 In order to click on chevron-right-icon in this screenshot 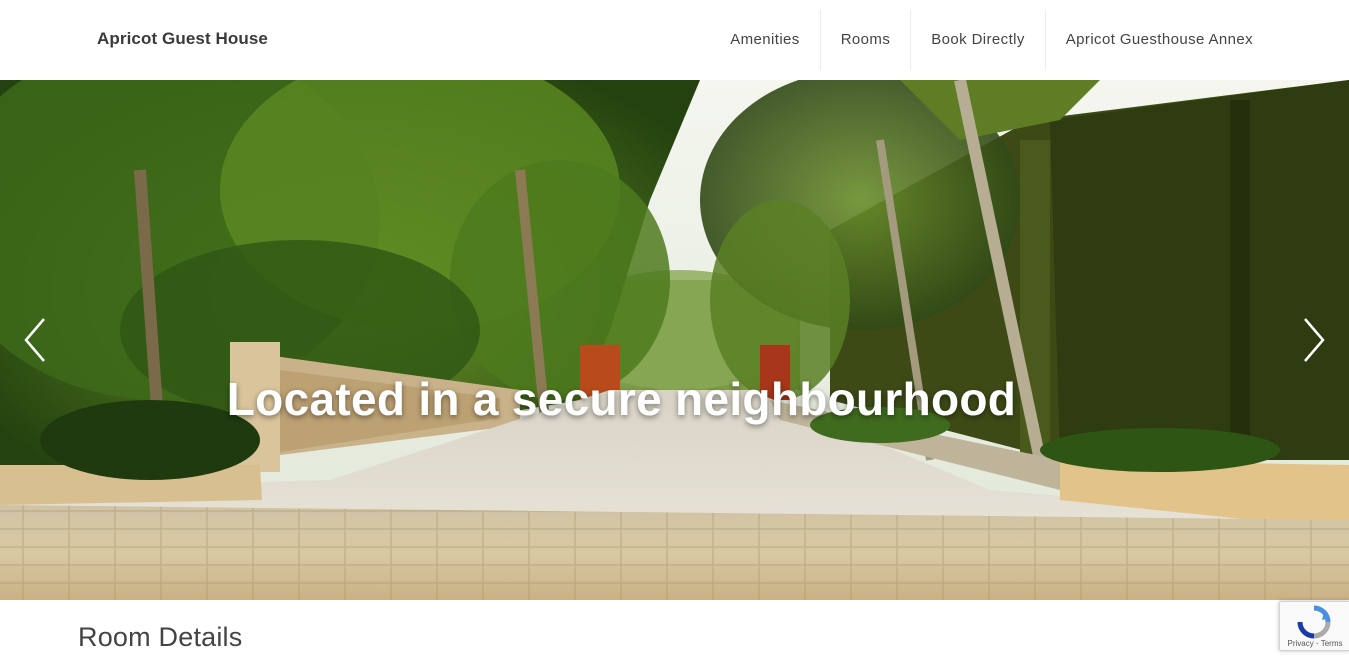, I will do `click(1314, 340)`.